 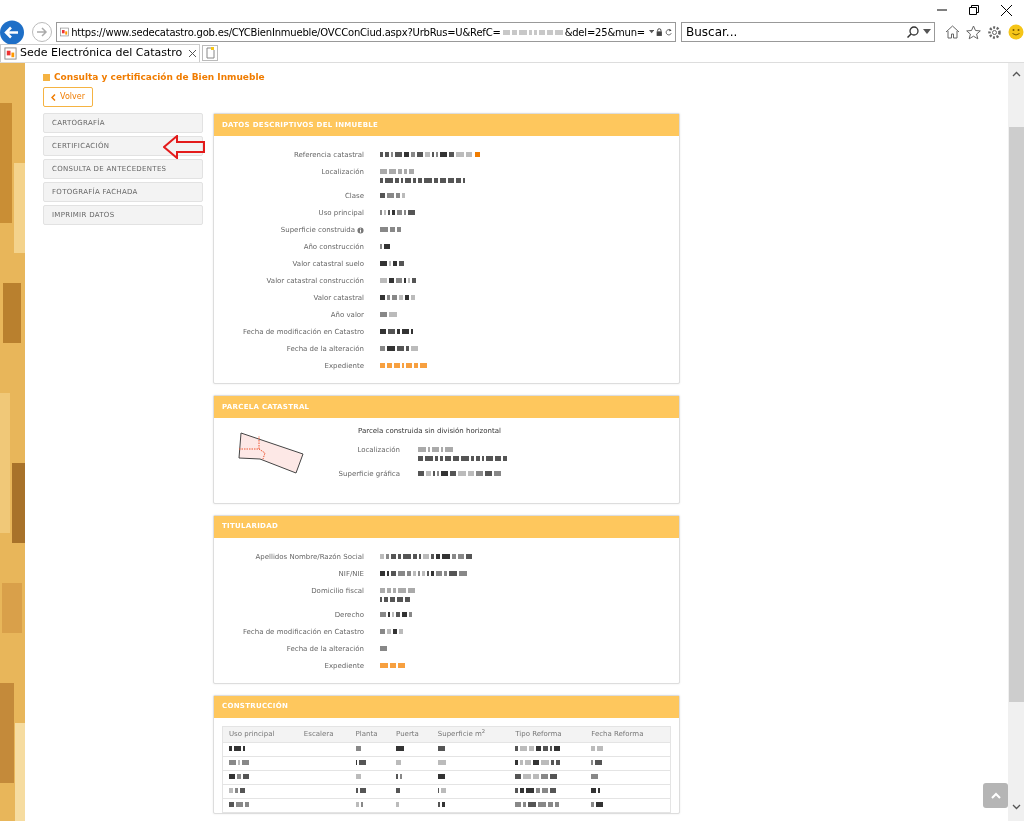 What do you see at coordinates (973, 32) in the screenshot?
I see `star-icon` at bounding box center [973, 32].